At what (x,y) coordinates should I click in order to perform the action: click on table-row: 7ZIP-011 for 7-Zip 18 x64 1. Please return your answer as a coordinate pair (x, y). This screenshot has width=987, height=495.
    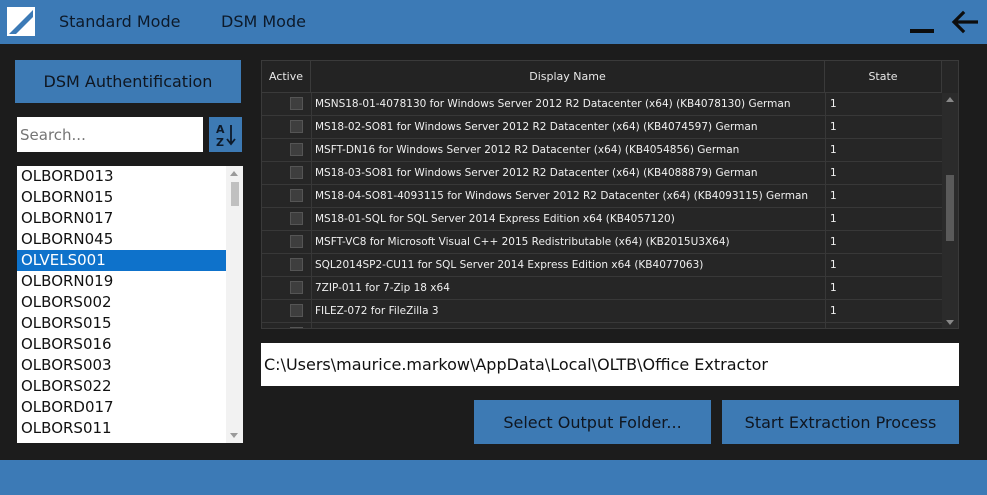
    Looking at the image, I should click on (602, 288).